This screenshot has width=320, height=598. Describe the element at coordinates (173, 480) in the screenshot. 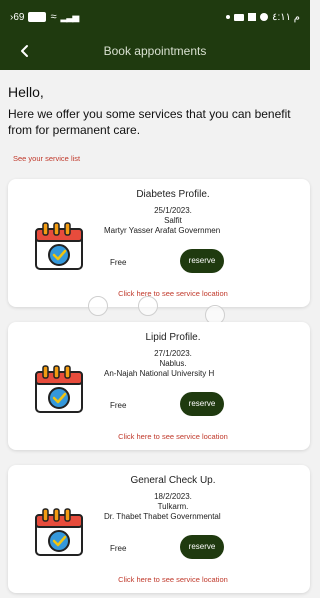

I see `service-title: General Check Up.` at that location.